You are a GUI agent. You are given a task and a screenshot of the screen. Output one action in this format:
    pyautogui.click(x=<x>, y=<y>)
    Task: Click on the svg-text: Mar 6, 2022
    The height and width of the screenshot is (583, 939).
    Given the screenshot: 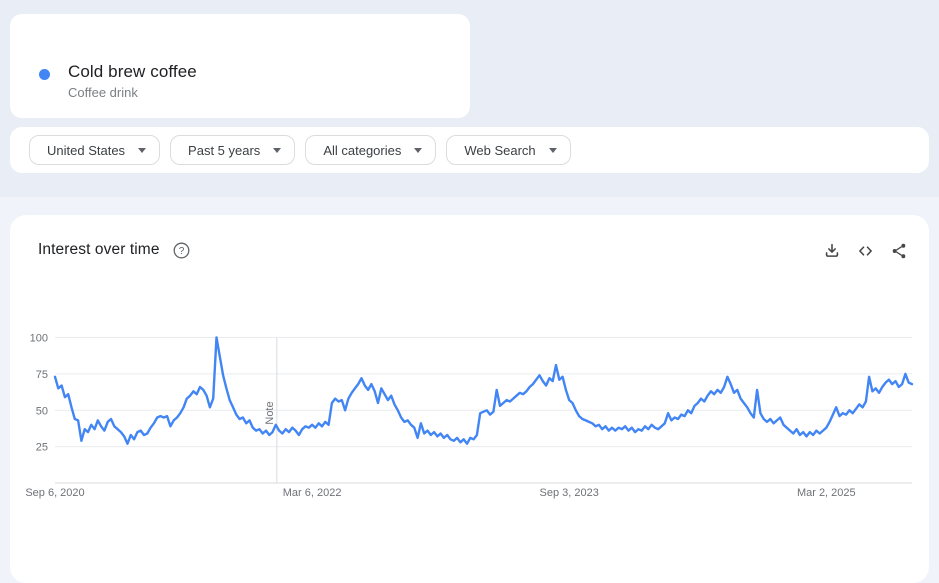 What is the action you would take?
    pyautogui.click(x=312, y=493)
    